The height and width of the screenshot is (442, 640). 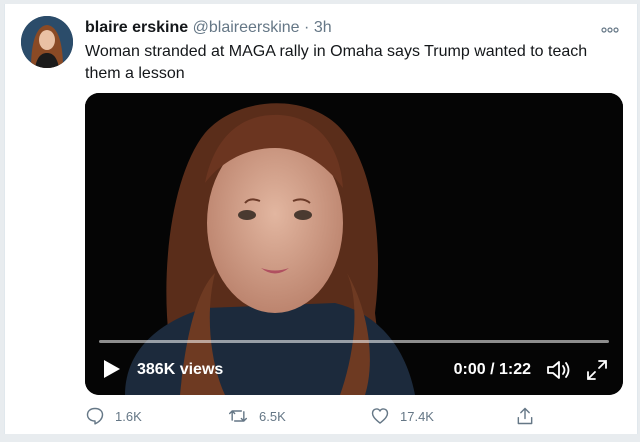 I want to click on volume-icon, so click(x=558, y=370).